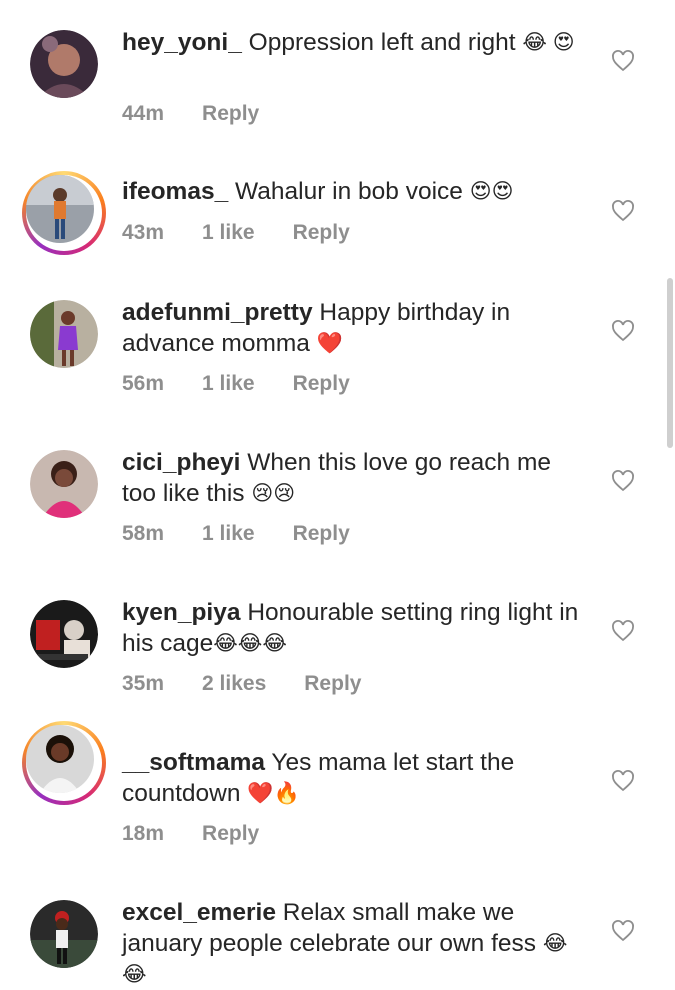 Image resolution: width=675 pixels, height=990 pixels. I want to click on comment-username: kyen_piya, so click(181, 612).